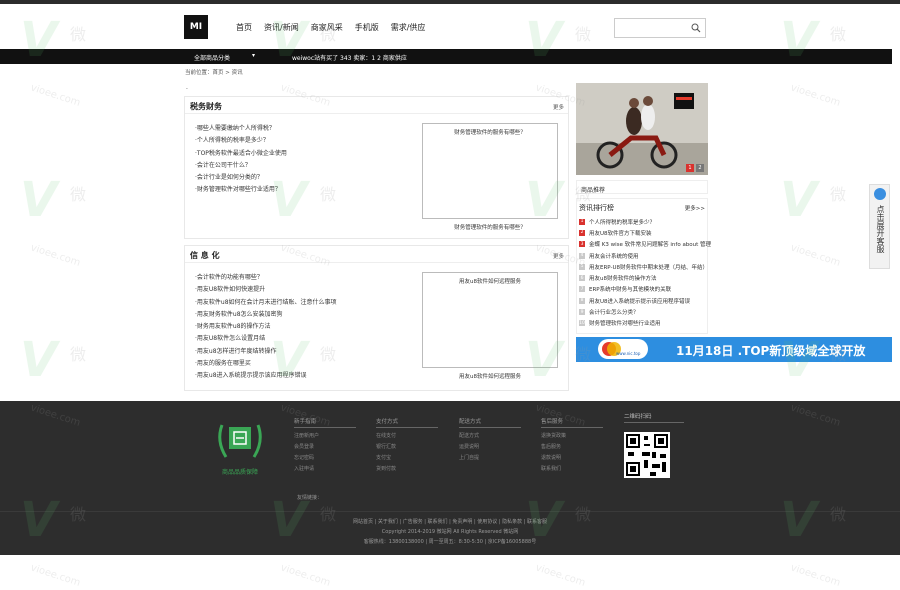 The height and width of the screenshot is (590, 900). I want to click on main-nav: 首页 资讯/新闻 商家风采 手机版 需求/供应, so click(330, 27).